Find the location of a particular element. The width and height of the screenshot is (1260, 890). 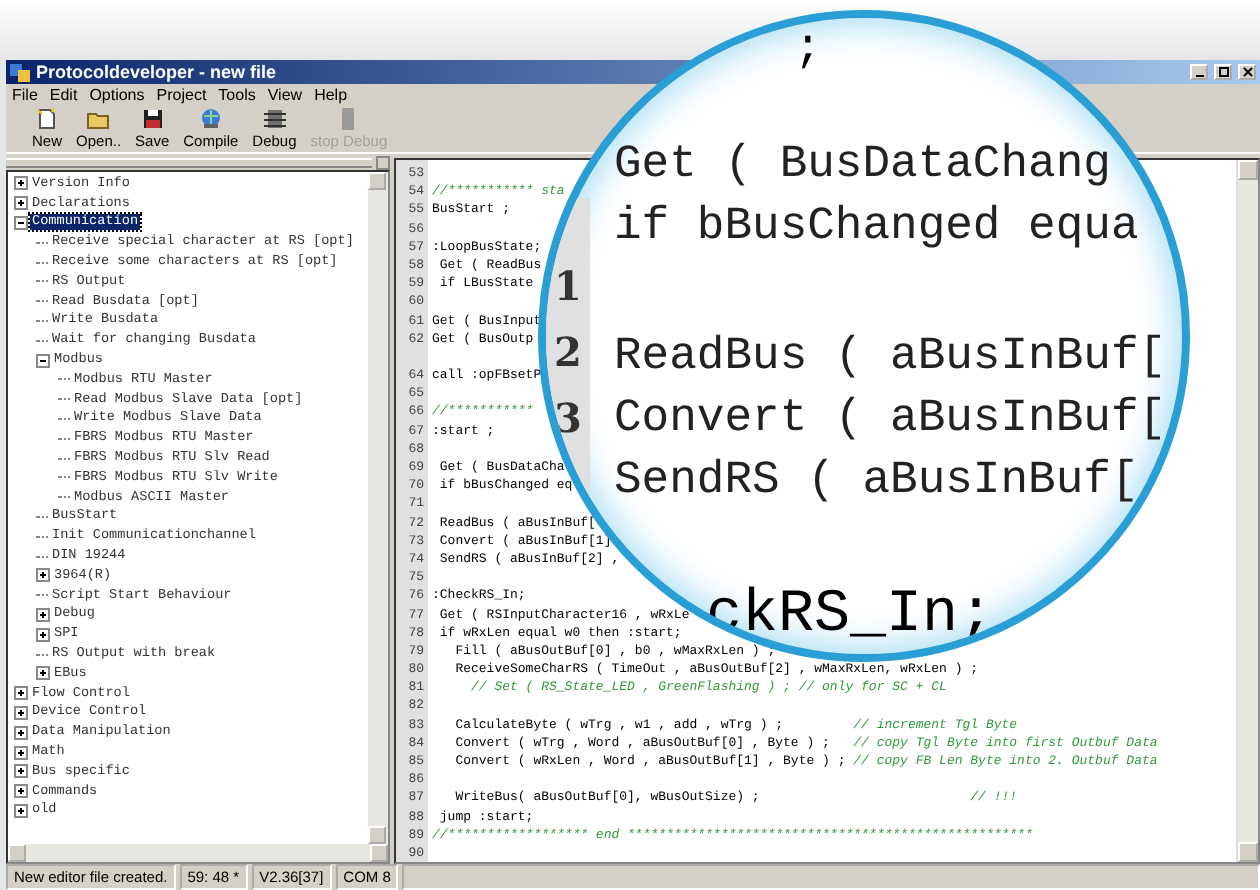

magnified-line-number: 1 is located at coordinates (568, 286).